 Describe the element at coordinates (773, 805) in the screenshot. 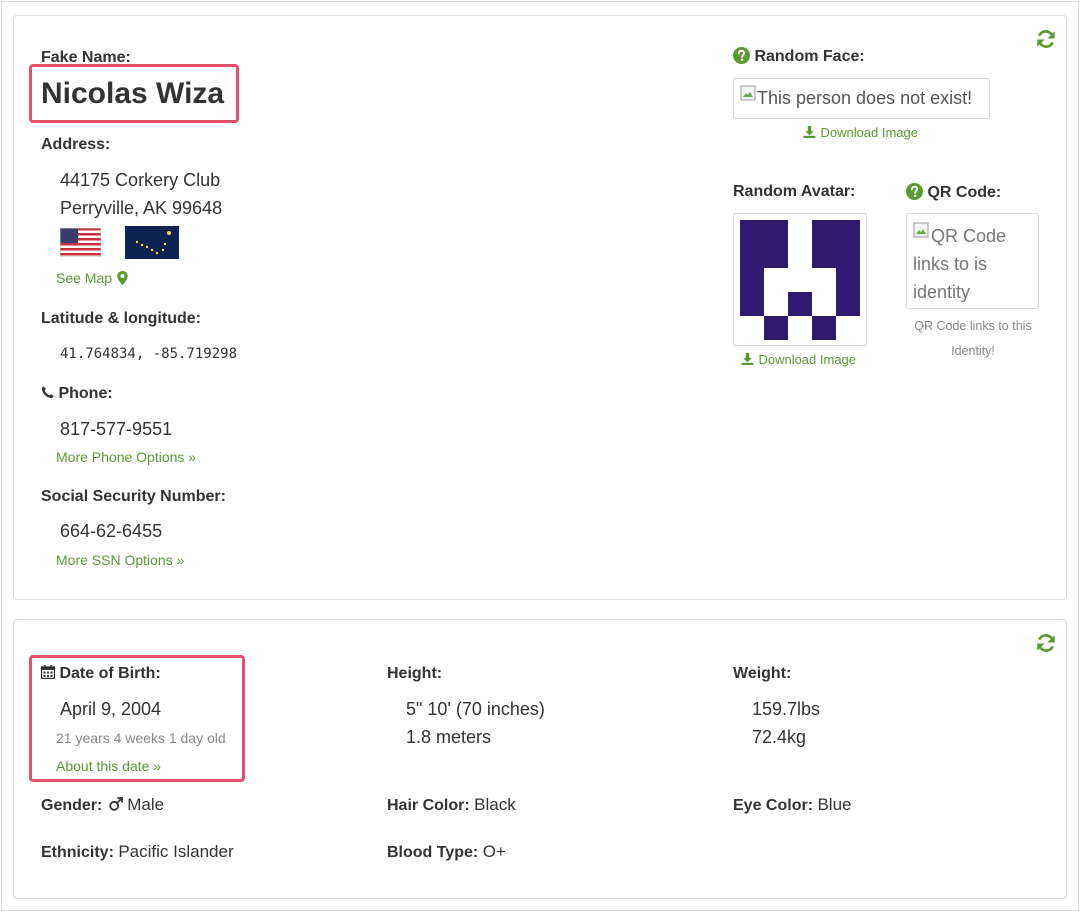

I see `eye-color-label: Eye Color:` at that location.